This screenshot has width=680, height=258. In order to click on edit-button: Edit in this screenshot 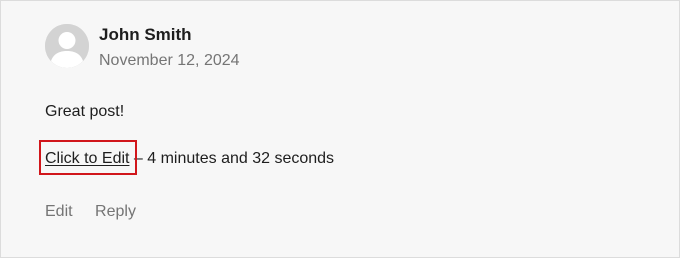, I will do `click(59, 211)`.